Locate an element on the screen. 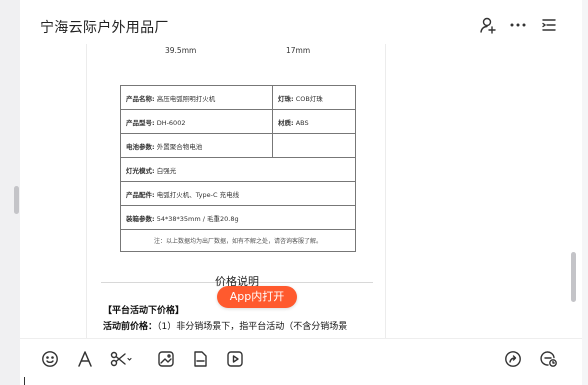  spec-label: 灯光模式: is located at coordinates (140, 170).